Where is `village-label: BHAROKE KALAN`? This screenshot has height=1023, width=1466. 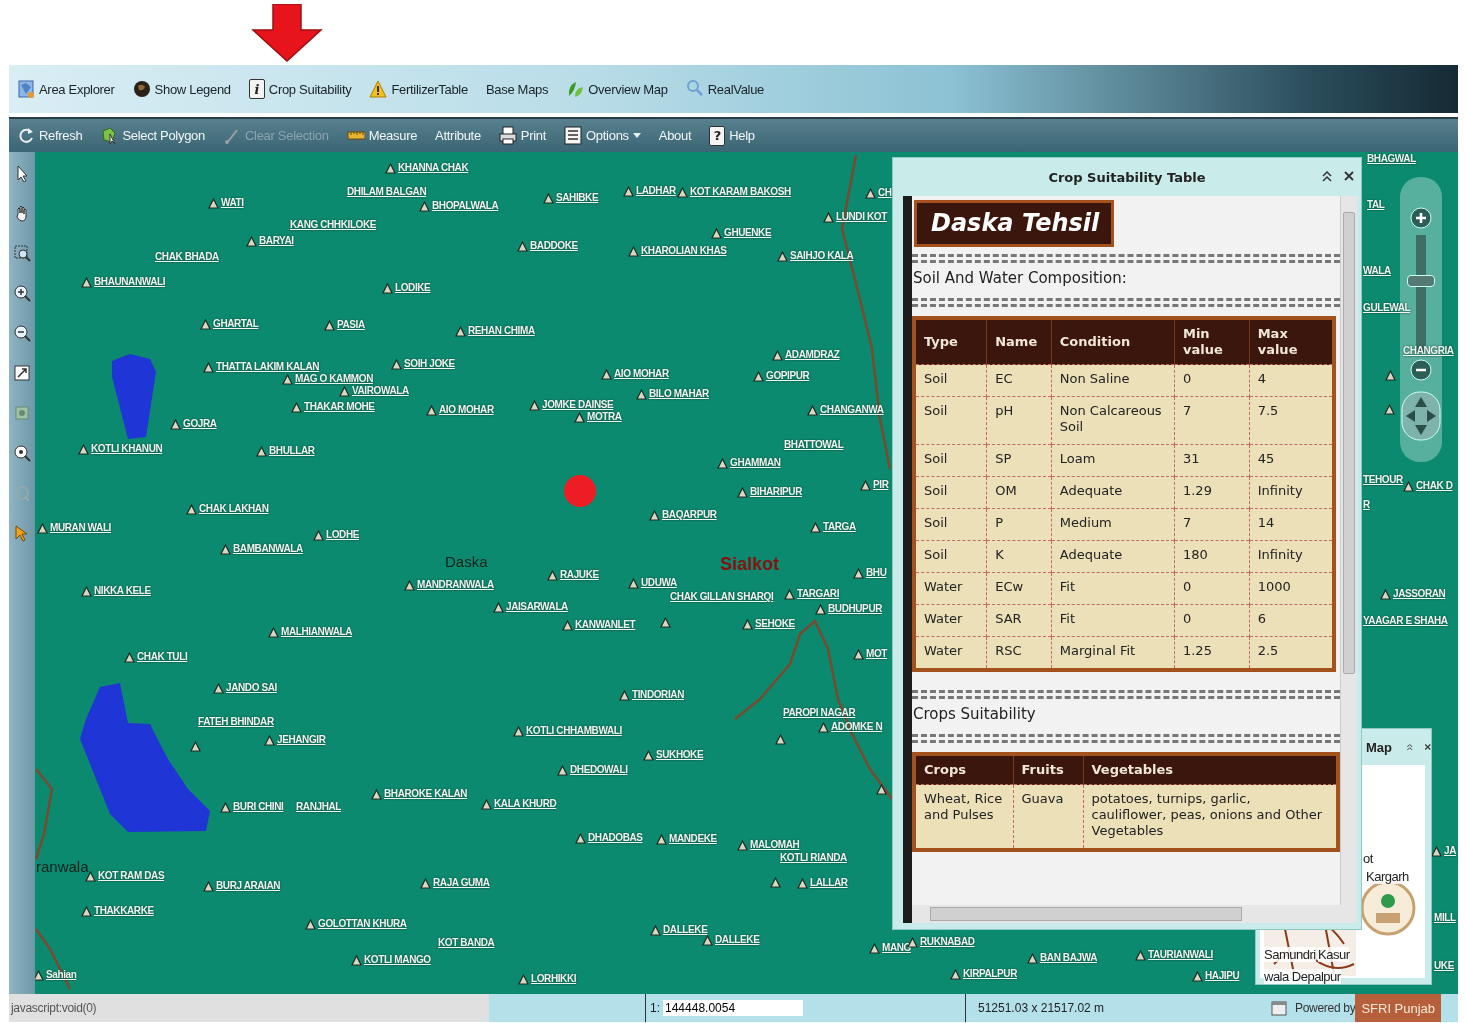
village-label: BHAROKE KALAN is located at coordinates (426, 794).